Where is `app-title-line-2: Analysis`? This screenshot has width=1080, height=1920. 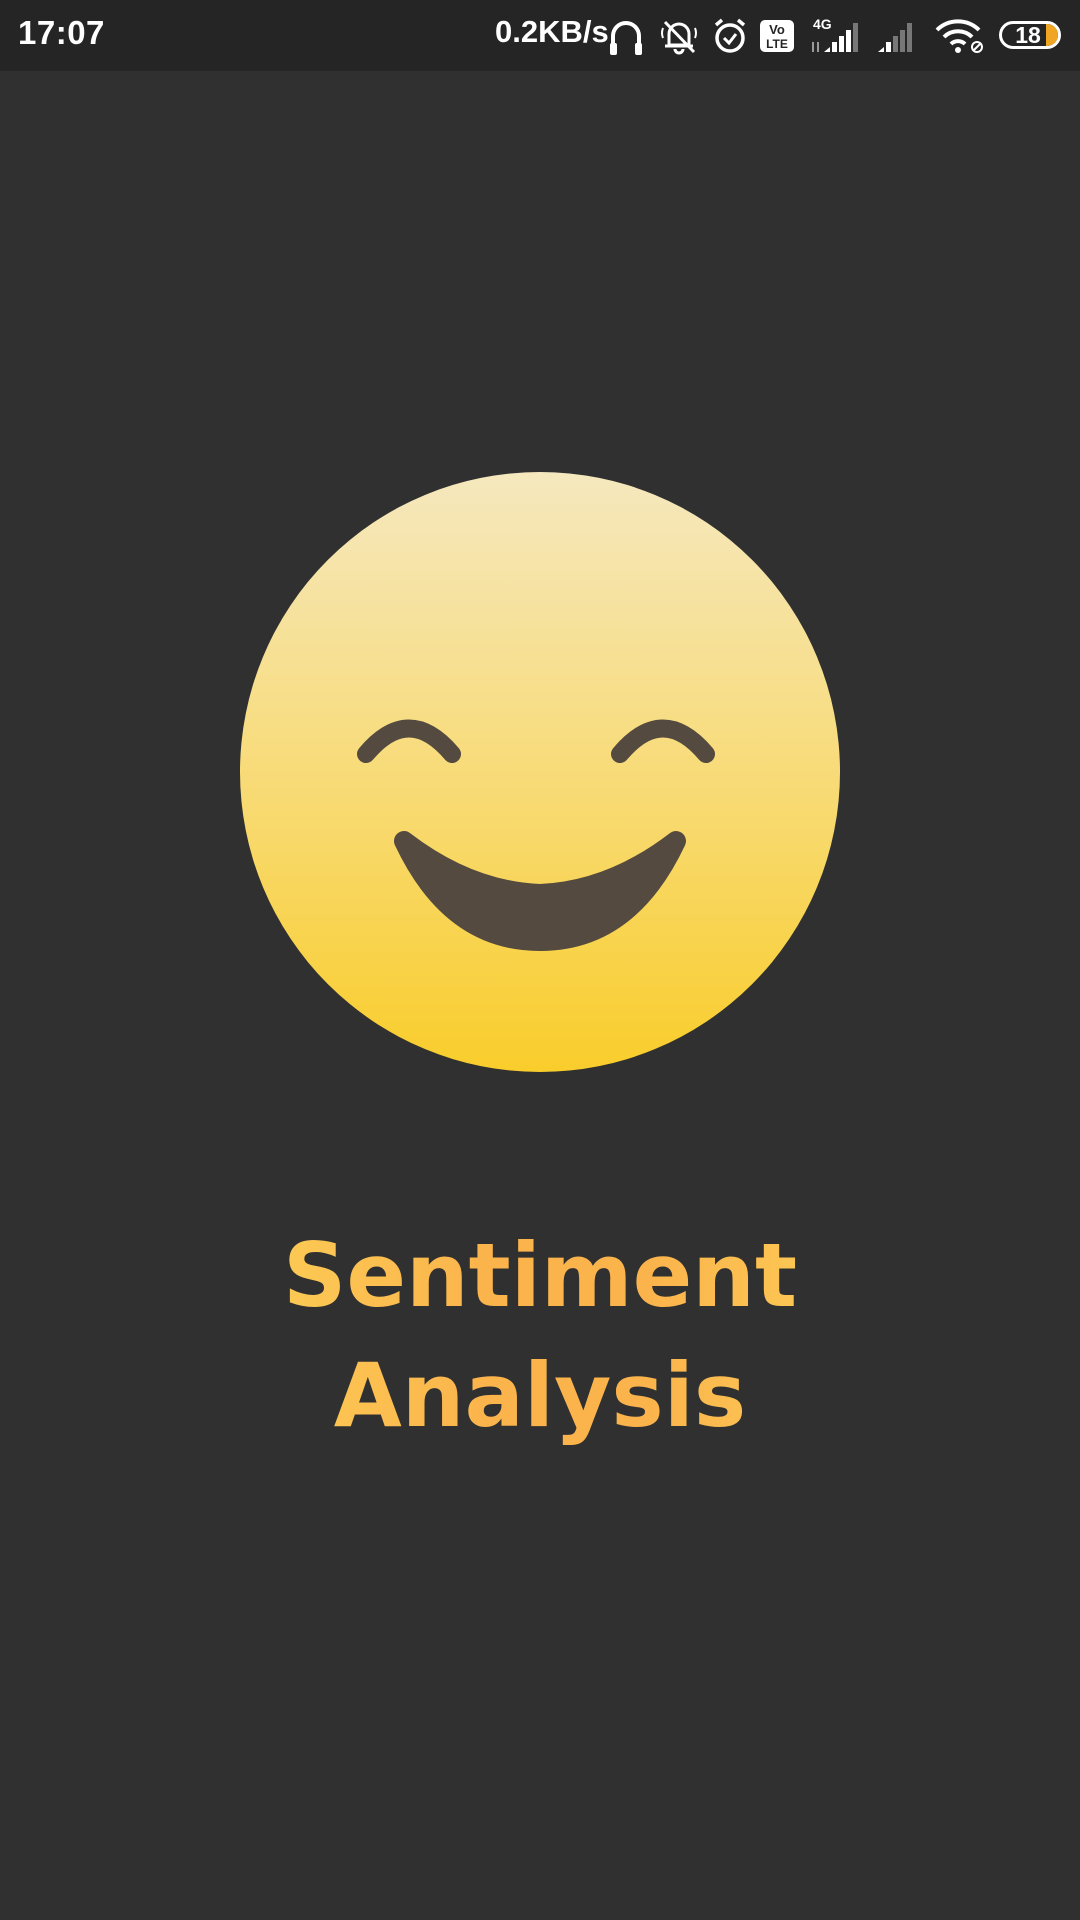
app-title-line-2: Analysis is located at coordinates (540, 1396).